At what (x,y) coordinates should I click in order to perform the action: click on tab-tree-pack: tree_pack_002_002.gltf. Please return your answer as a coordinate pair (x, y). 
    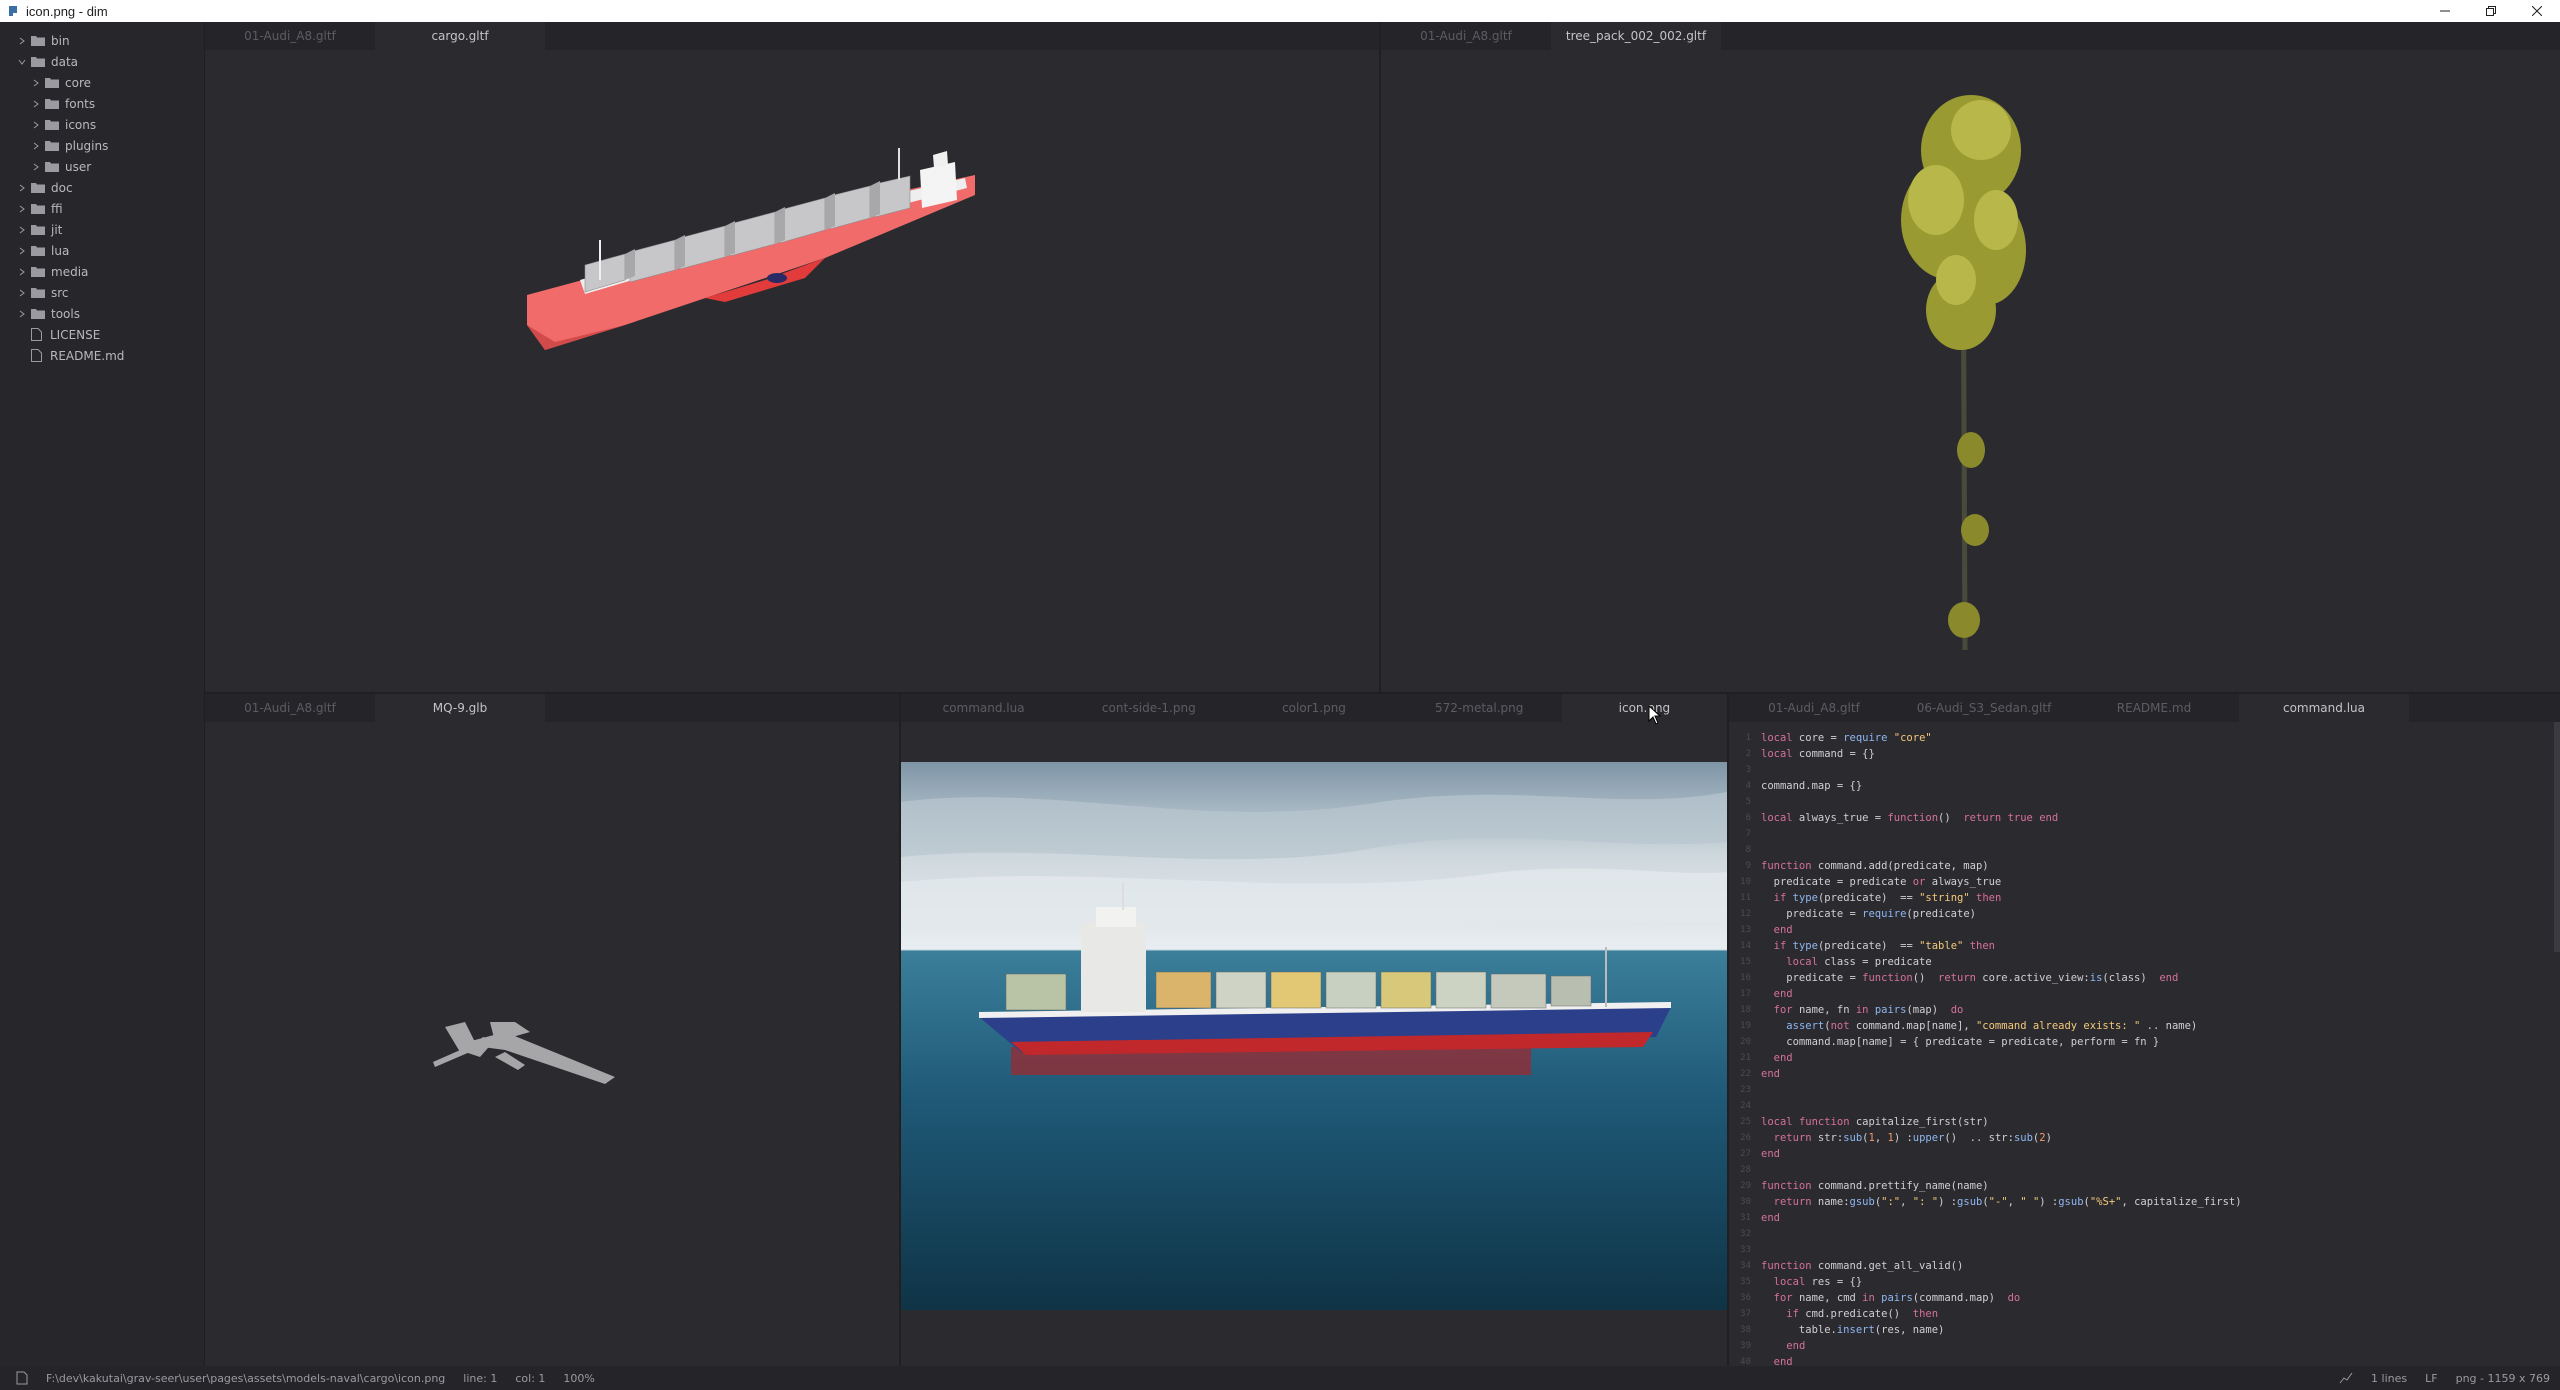
    Looking at the image, I should click on (1636, 36).